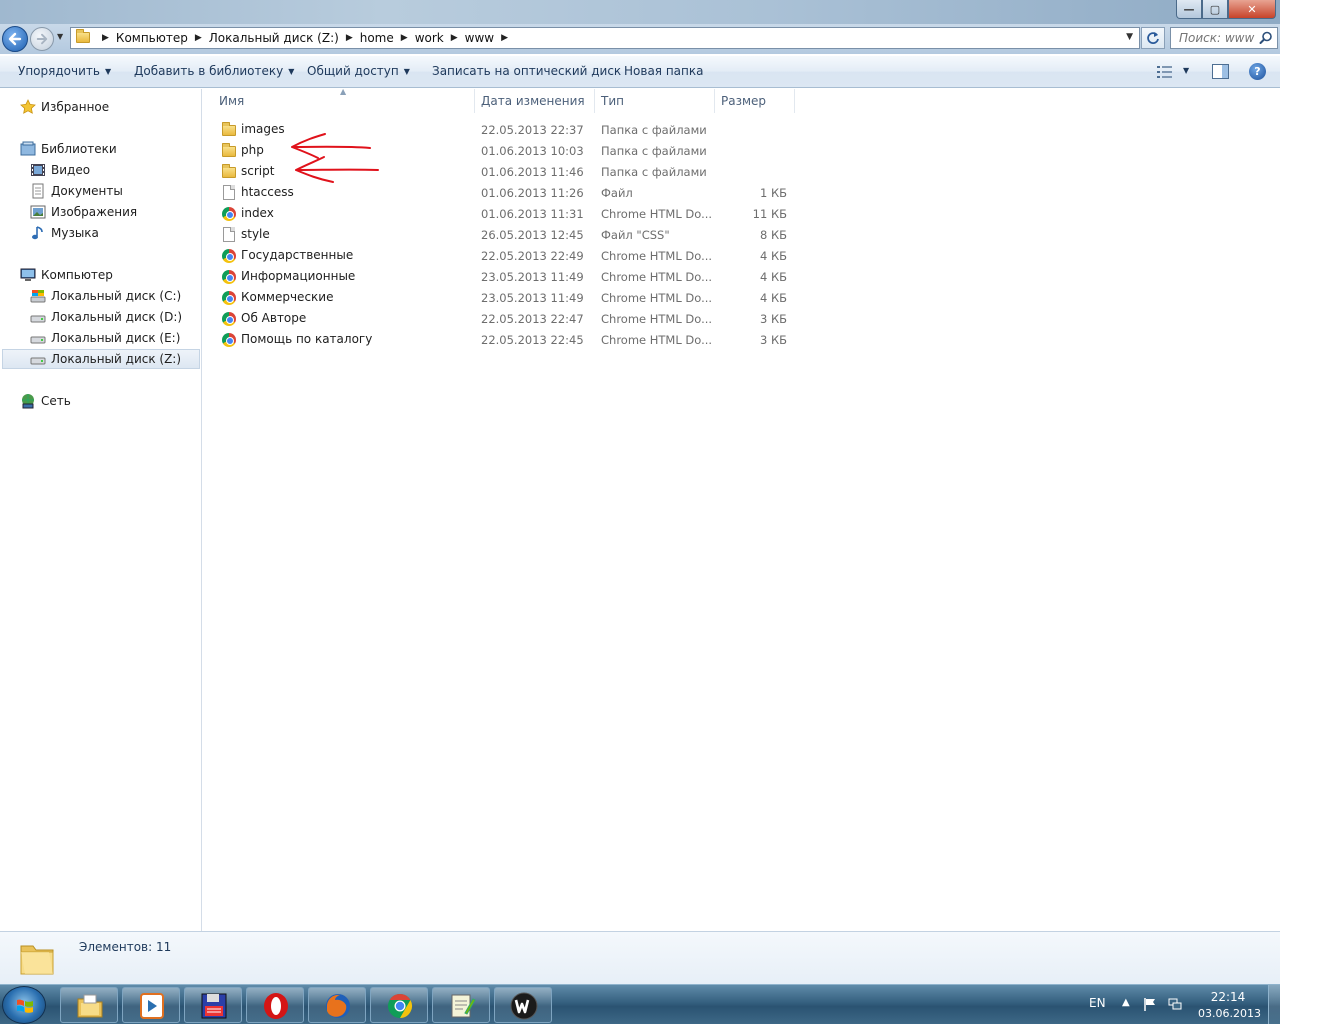 The image size is (1332, 1024). I want to click on explorer-icon, so click(90, 1006).